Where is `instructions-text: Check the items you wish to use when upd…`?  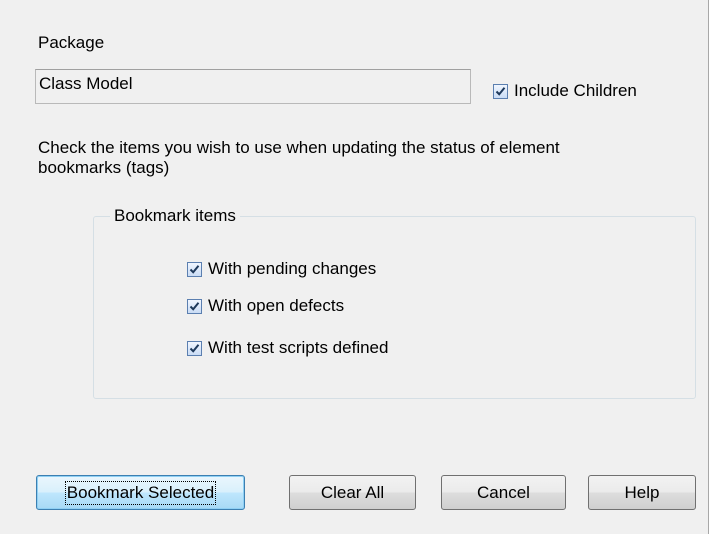
instructions-text: Check the items you wish to use when upd… is located at coordinates (373, 158).